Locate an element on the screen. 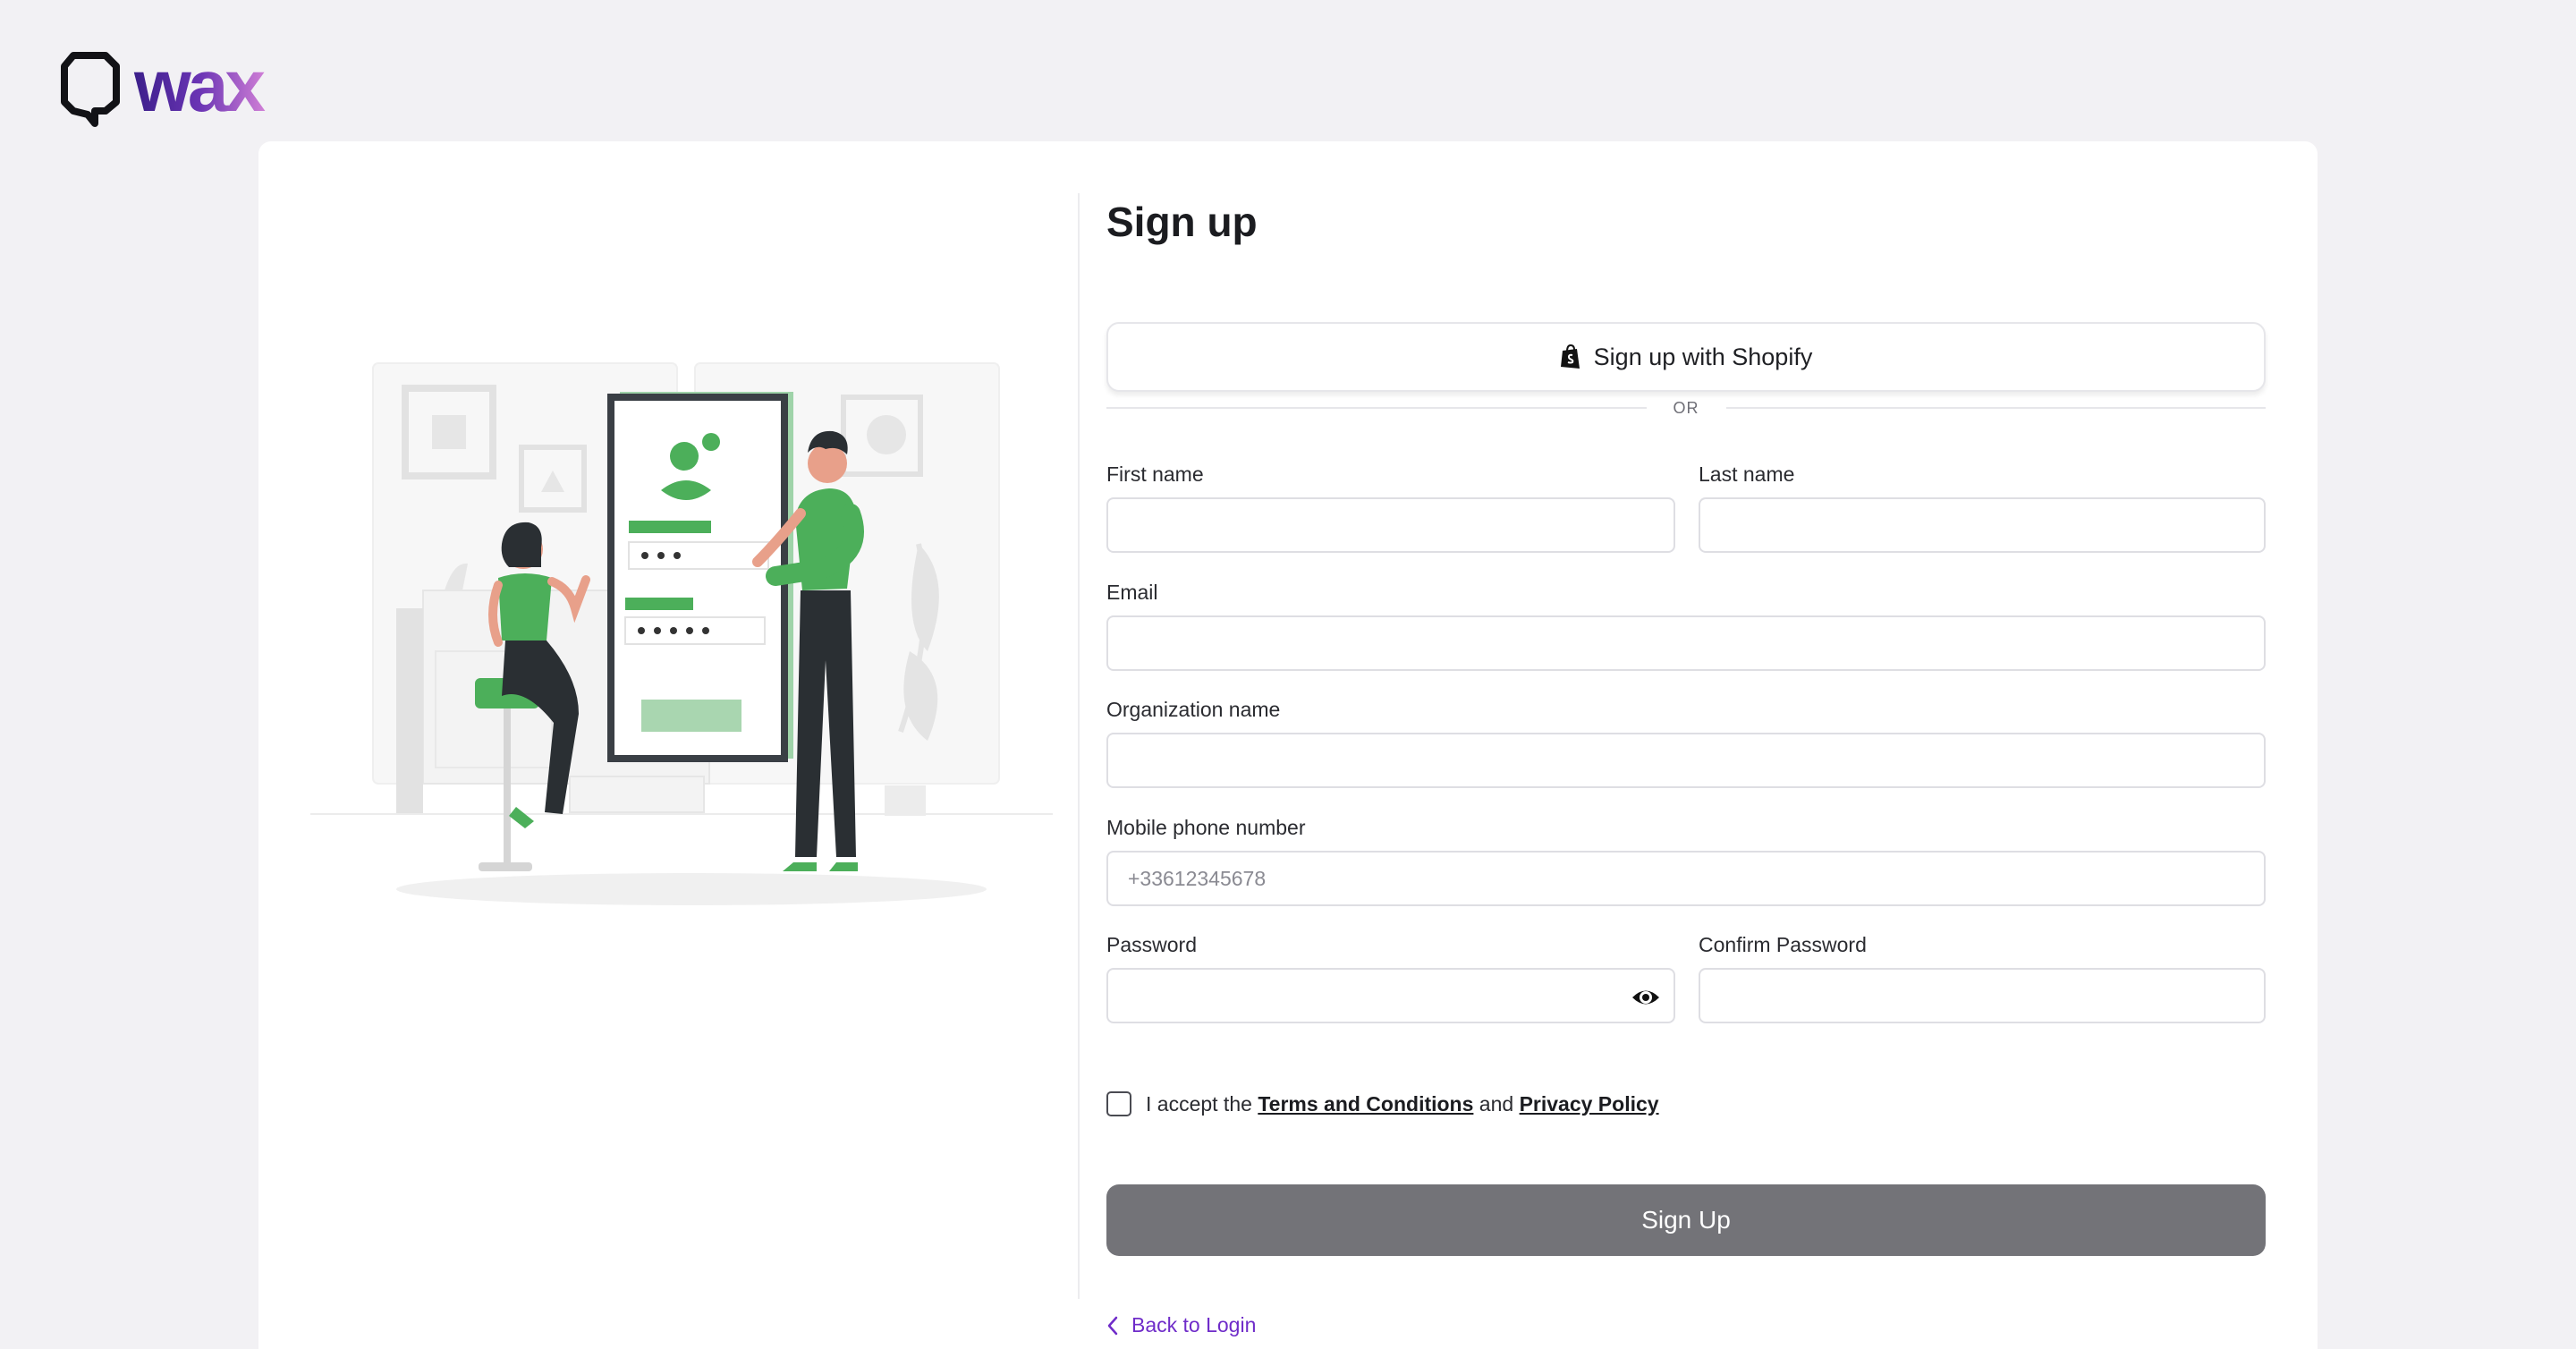 The height and width of the screenshot is (1349, 2576). or-separator: OR is located at coordinates (1686, 408).